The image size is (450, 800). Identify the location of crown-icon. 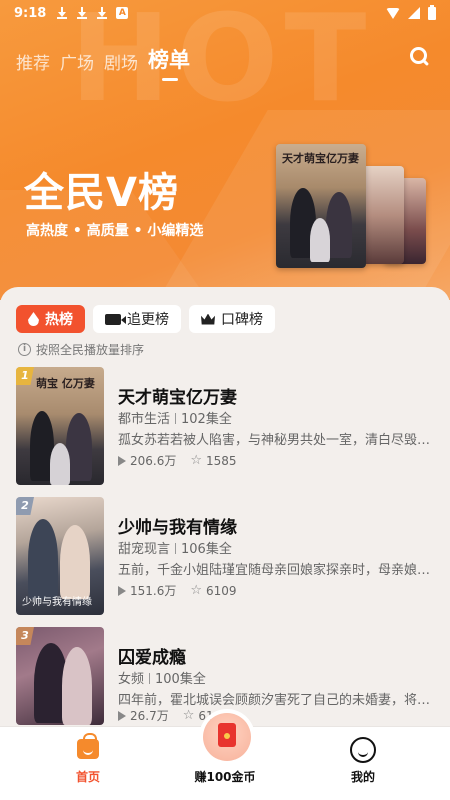
(208, 319).